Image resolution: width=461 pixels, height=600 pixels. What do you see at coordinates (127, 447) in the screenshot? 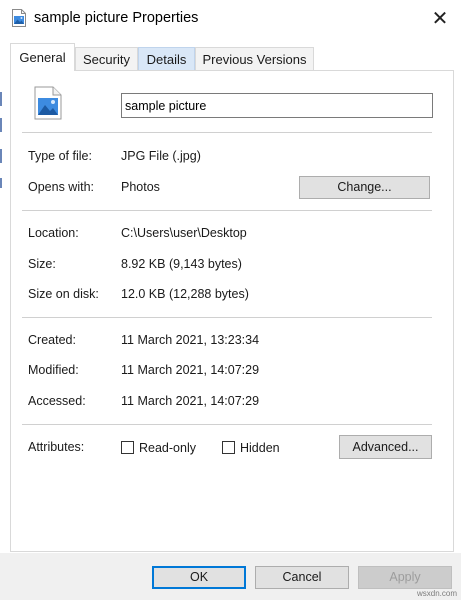
I see `readonly-checkbox` at bounding box center [127, 447].